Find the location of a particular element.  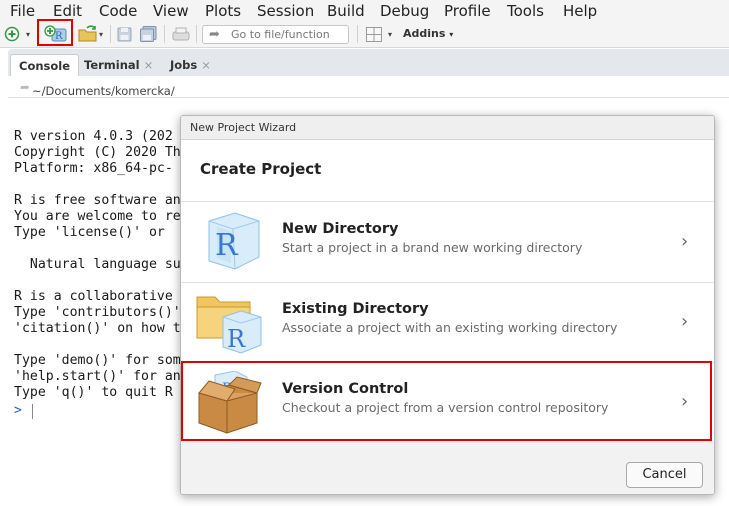

tab-terminal-label: Terminal is located at coordinates (112, 65).